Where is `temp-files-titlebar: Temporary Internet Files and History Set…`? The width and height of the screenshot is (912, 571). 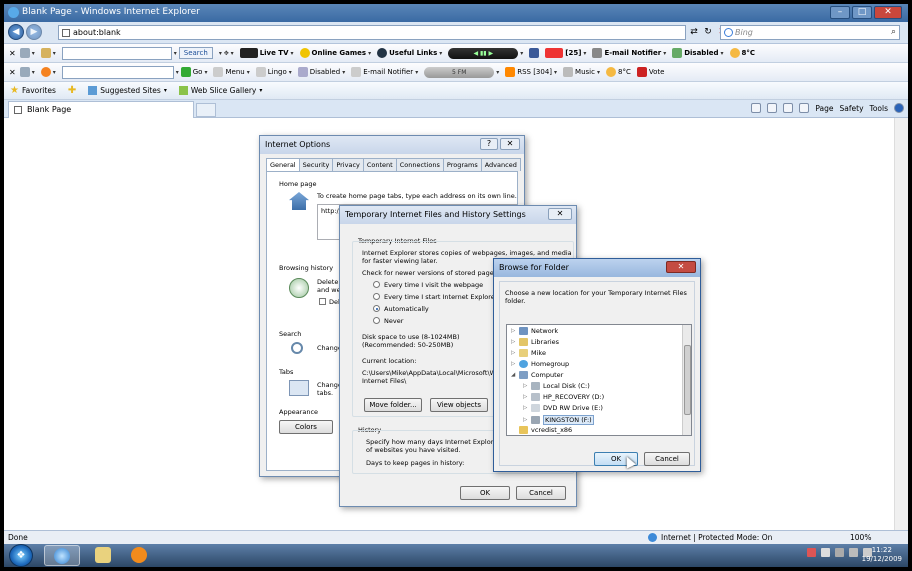
temp-files-titlebar: Temporary Internet Files and History Set… is located at coordinates (458, 215).